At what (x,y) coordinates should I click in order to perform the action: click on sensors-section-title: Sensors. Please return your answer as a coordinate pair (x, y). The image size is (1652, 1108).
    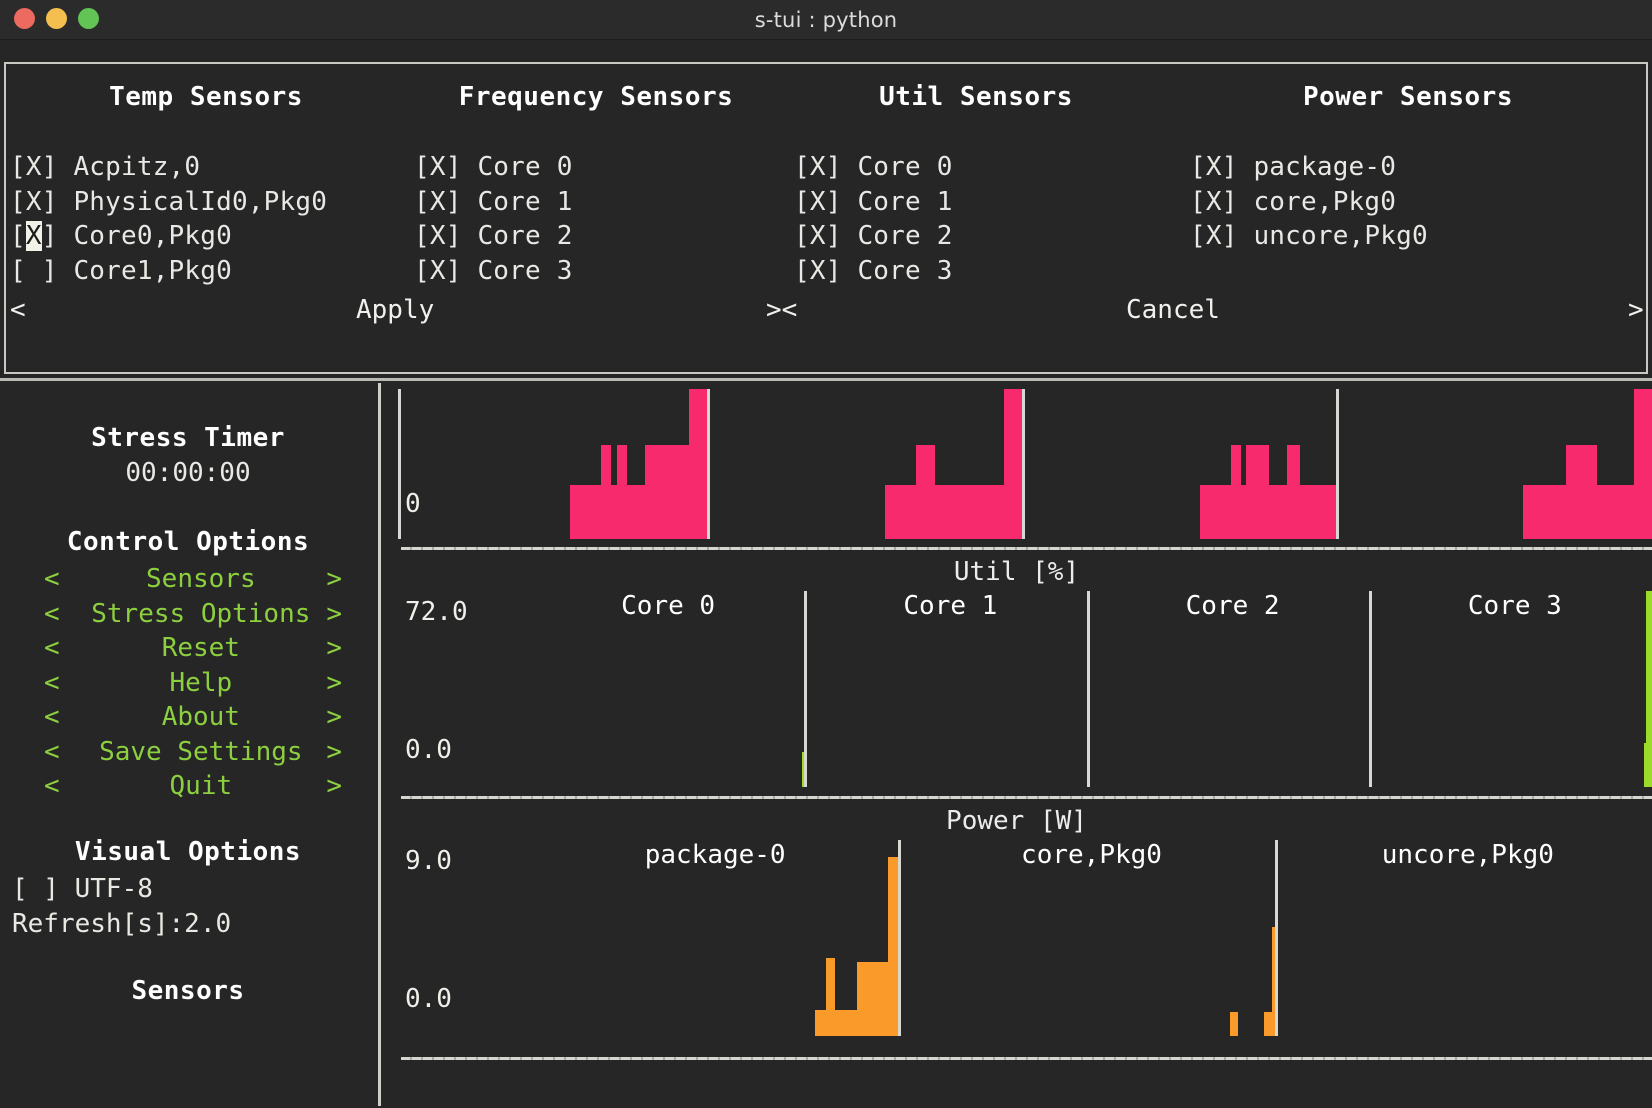
    Looking at the image, I should click on (188, 991).